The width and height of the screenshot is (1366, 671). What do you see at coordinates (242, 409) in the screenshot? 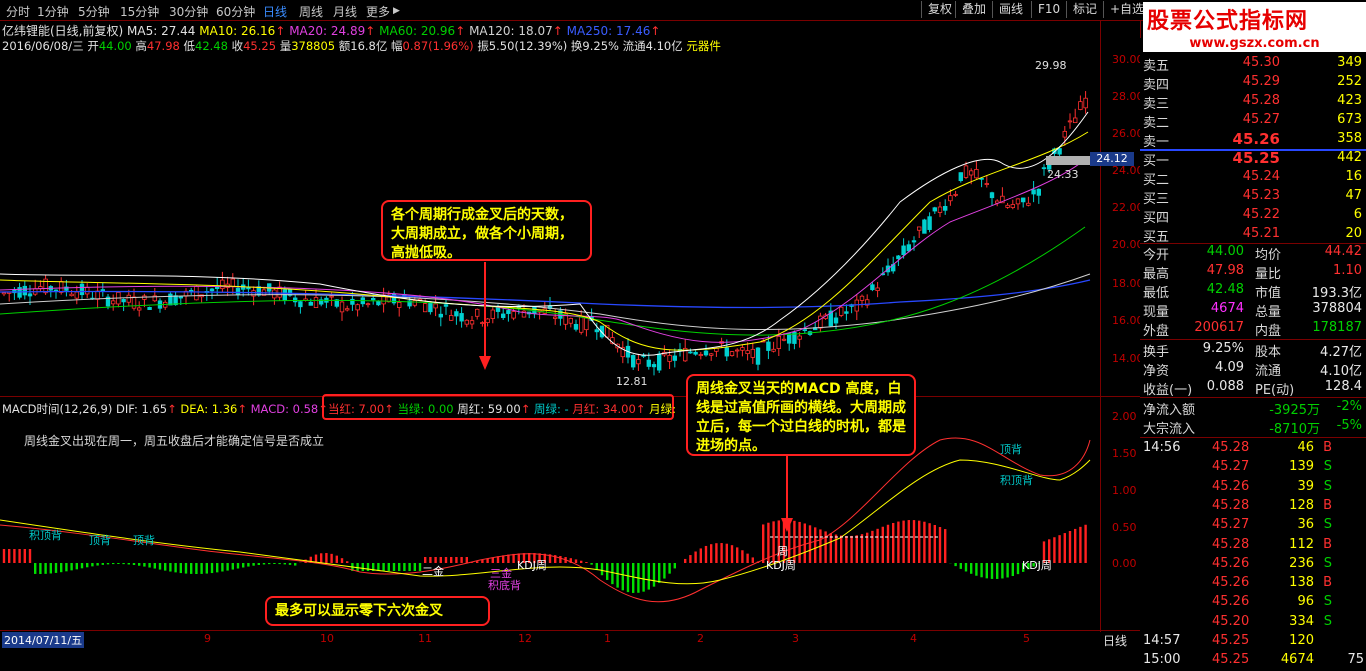
I see `dea-arrow-icon: ↑` at bounding box center [242, 409].